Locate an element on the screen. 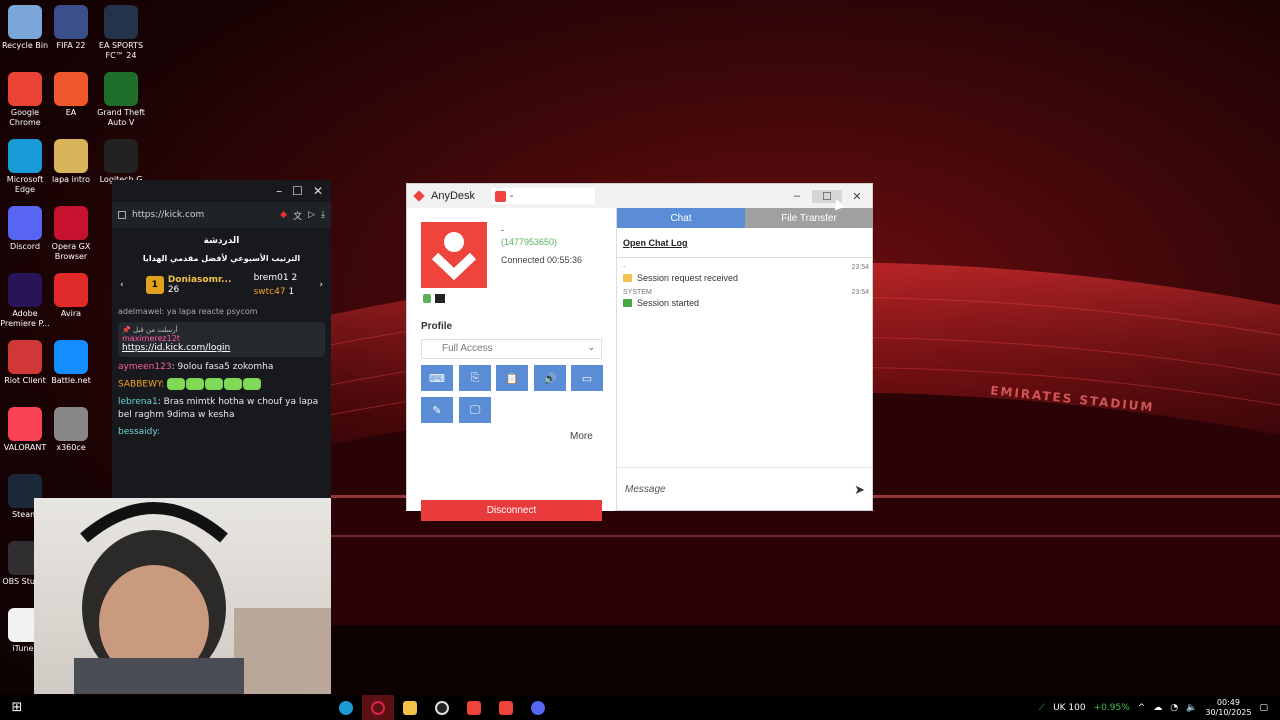  send-icon: ➤ is located at coordinates (859, 490).